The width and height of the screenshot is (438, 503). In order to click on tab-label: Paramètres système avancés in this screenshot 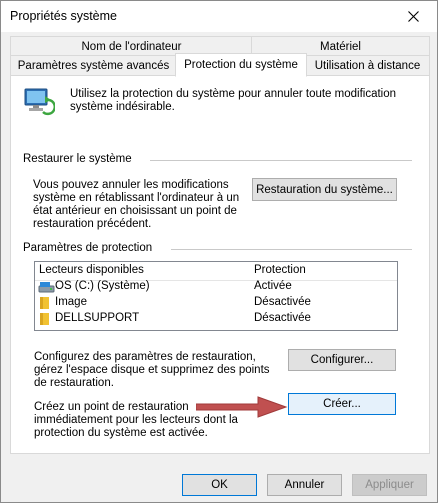, I will do `click(93, 66)`.